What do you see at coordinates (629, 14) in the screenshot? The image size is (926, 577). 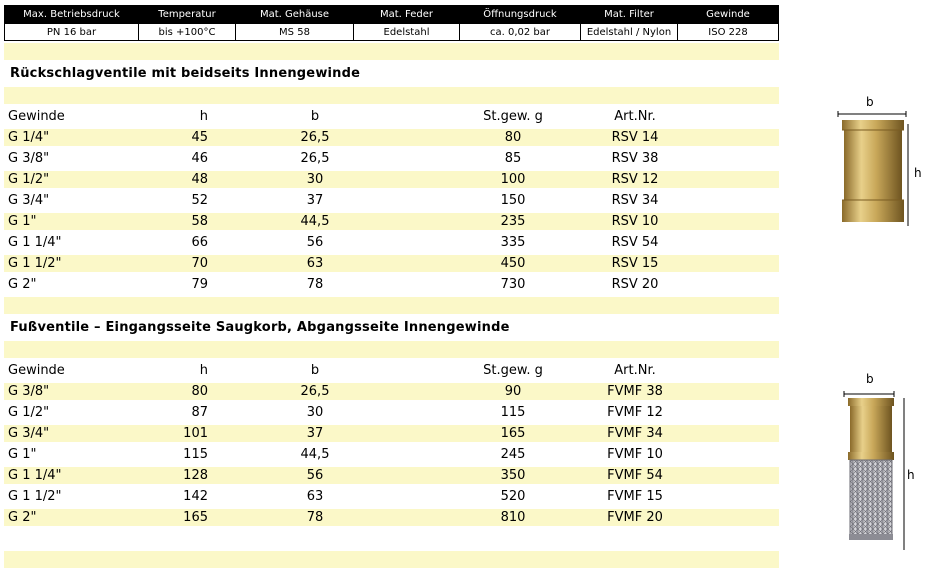 I see `spec-header: Mat. Filter` at bounding box center [629, 14].